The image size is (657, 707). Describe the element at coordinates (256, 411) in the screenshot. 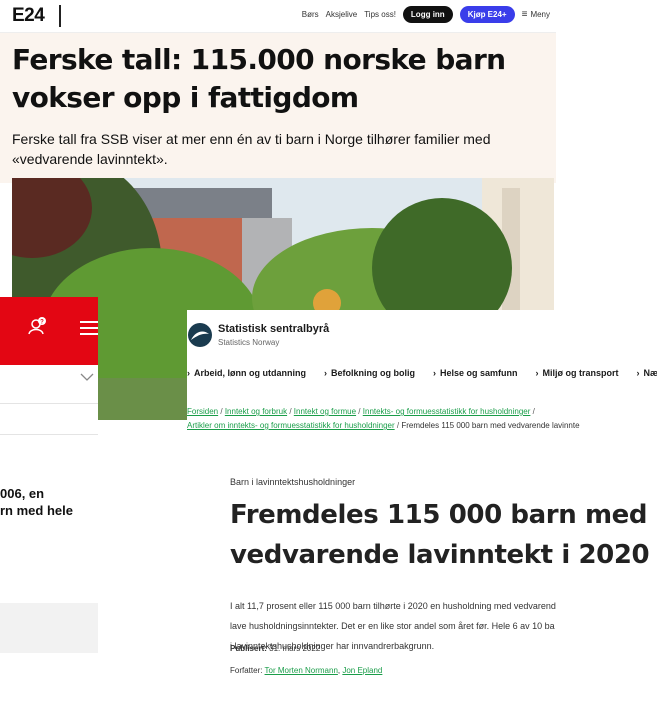

I see `breadcrumb-link: Inntekt og forbruk` at that location.